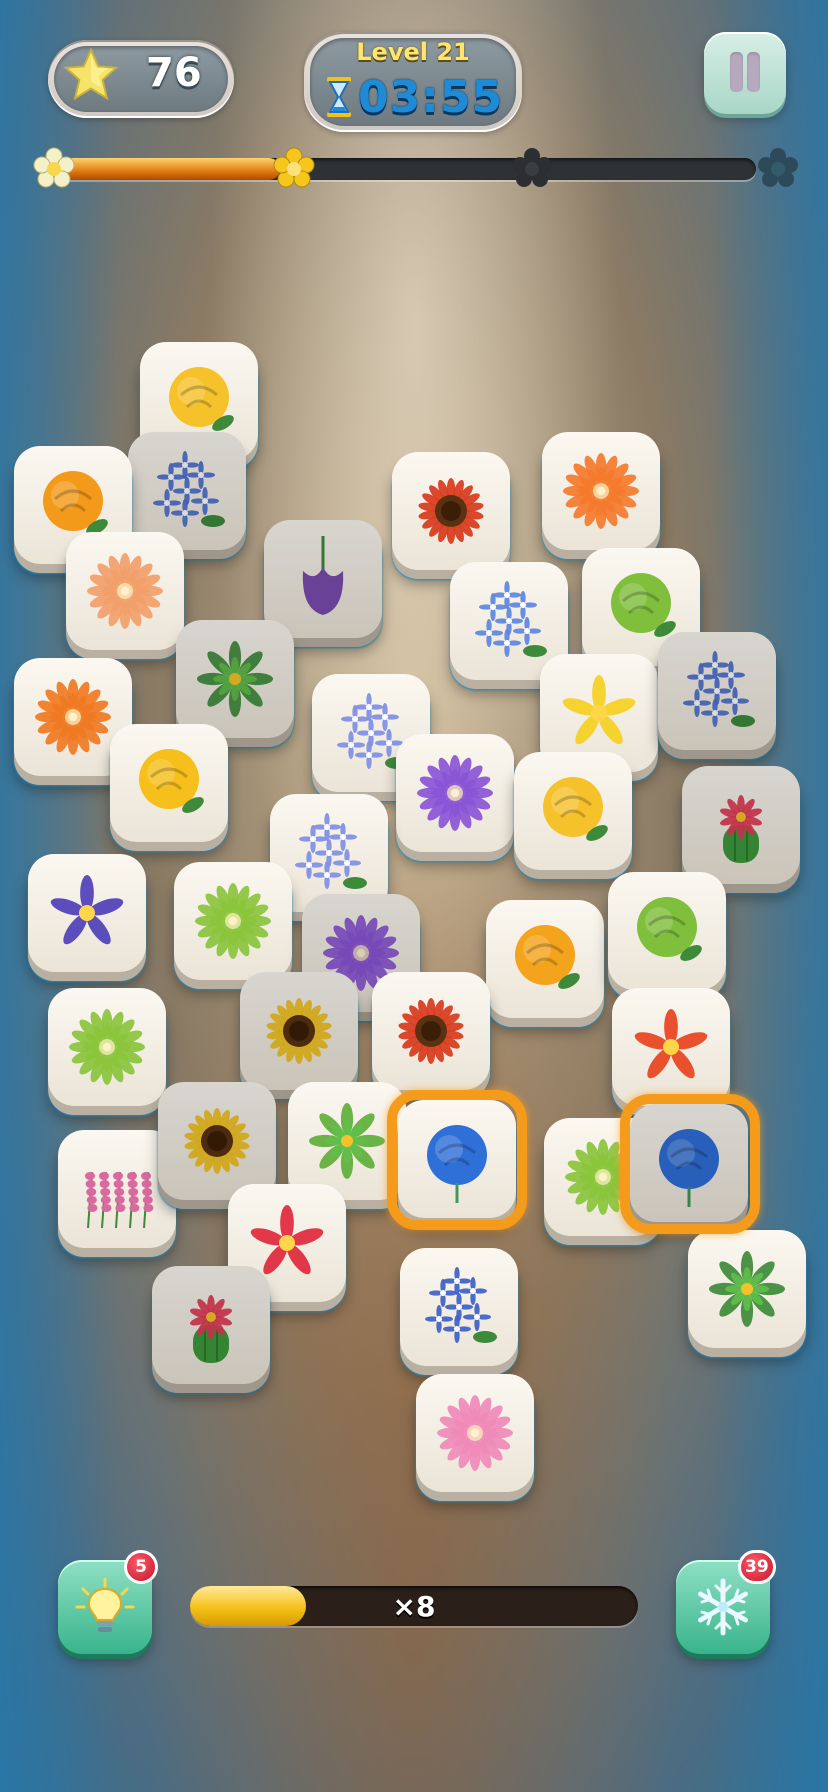 The width and height of the screenshot is (828, 1792). I want to click on pink-dahlia-icon, so click(475, 1433).